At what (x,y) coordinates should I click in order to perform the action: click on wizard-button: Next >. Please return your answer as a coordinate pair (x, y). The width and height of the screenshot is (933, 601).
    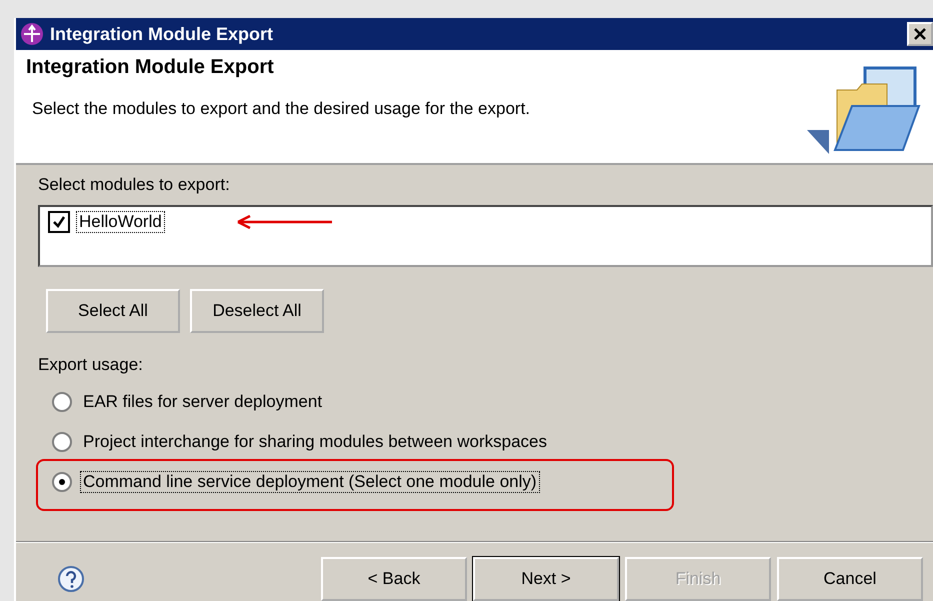
    Looking at the image, I should click on (546, 579).